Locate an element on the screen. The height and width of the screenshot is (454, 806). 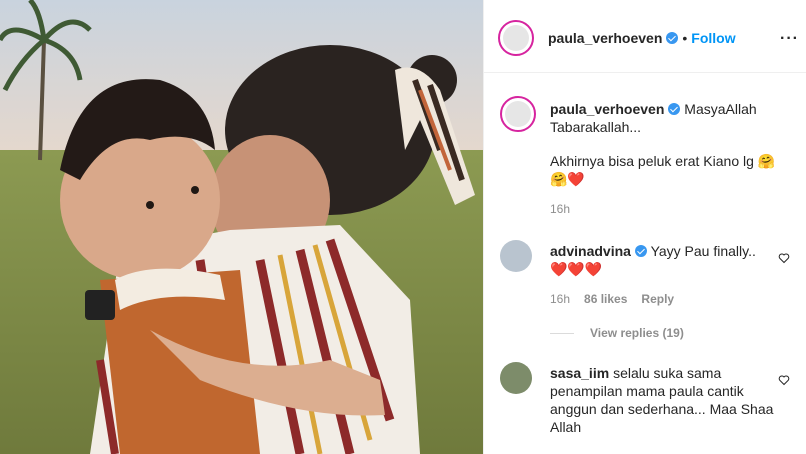
comment-body-line2: ❤️❤️❤️ is located at coordinates (576, 269).